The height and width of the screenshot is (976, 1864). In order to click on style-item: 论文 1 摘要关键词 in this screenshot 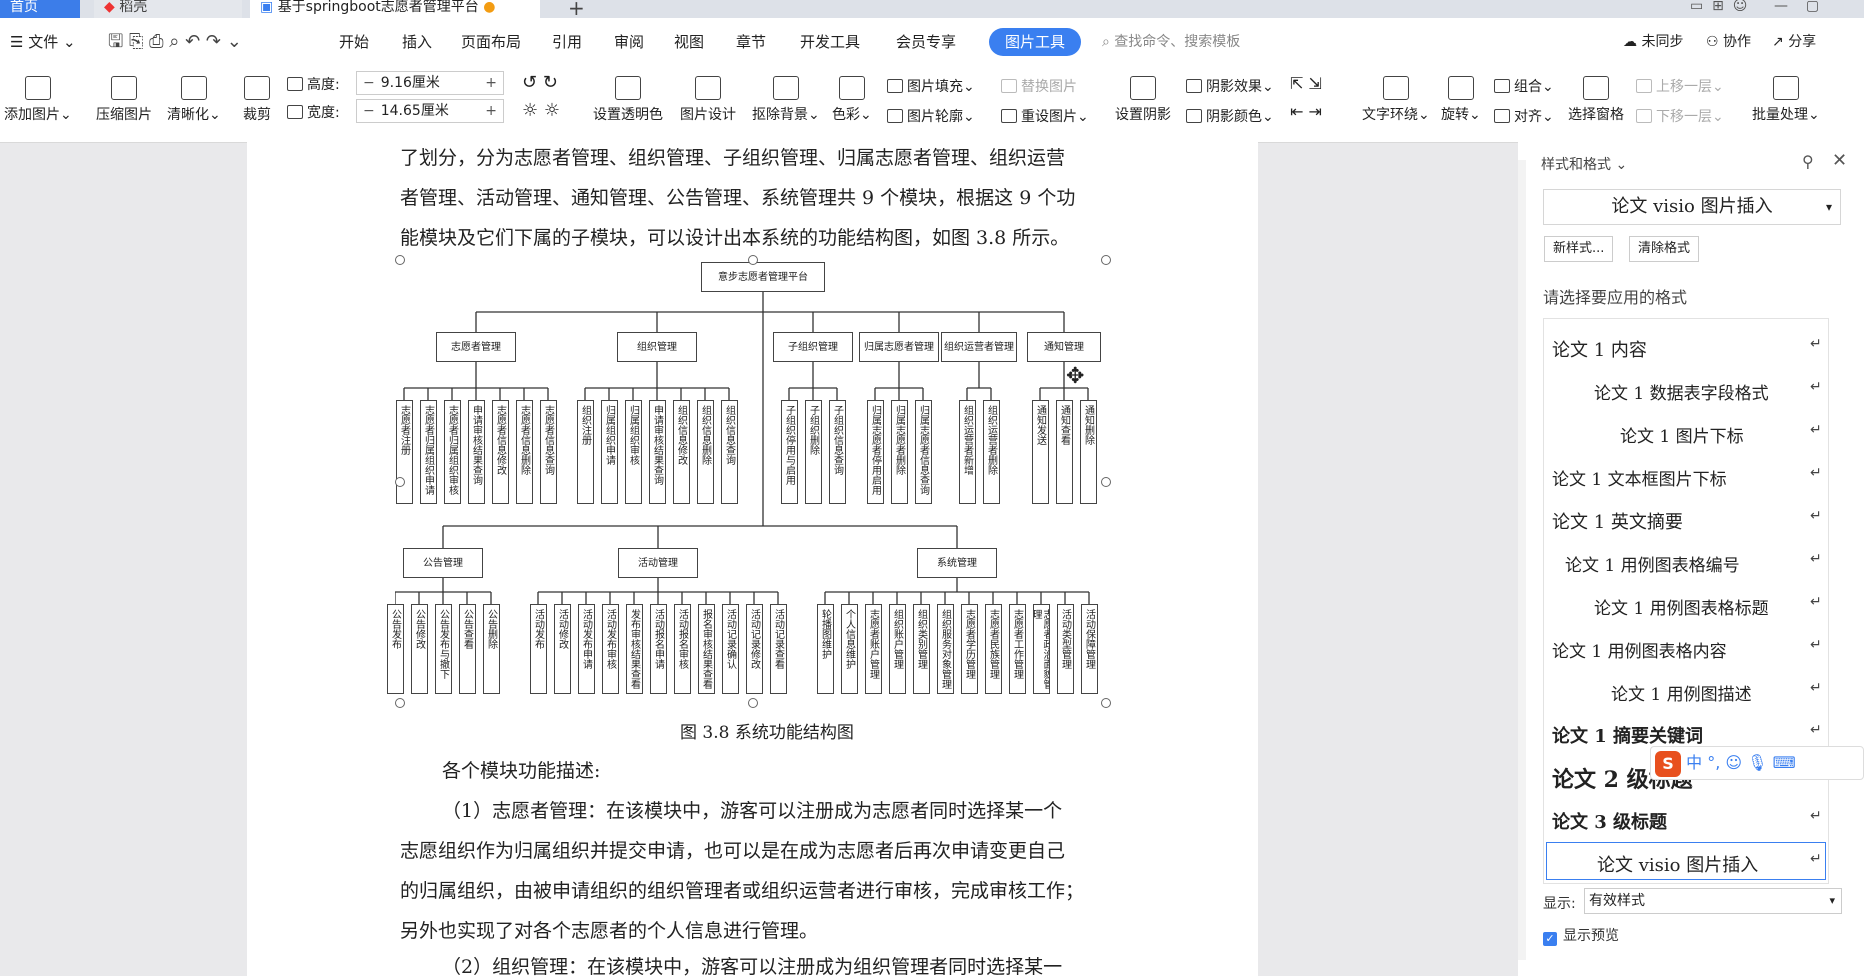, I will do `click(1627, 735)`.